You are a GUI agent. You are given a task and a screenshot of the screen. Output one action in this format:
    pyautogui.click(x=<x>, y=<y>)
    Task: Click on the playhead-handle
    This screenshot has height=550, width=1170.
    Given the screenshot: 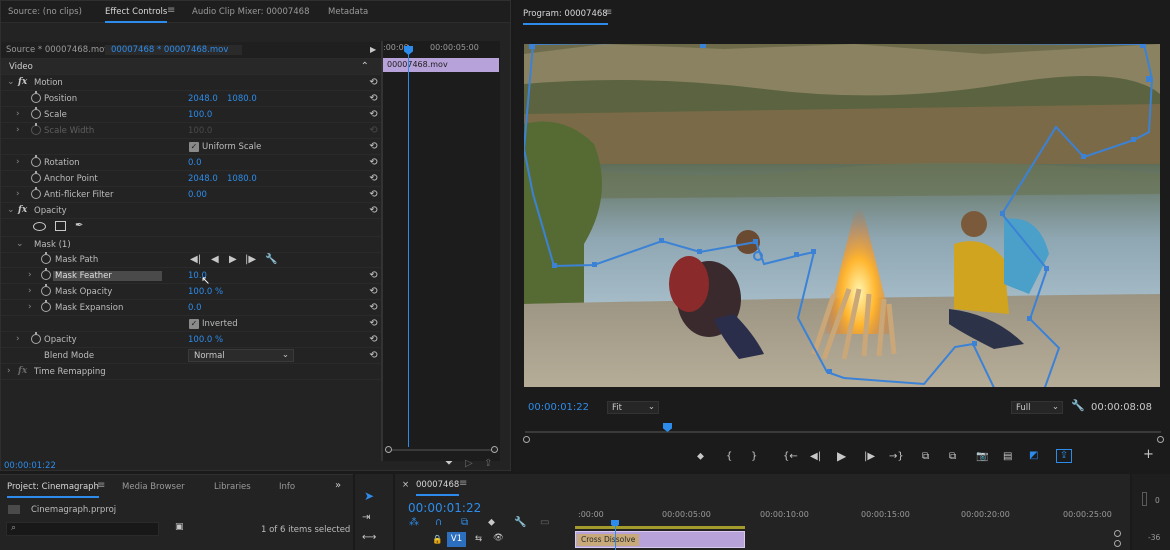 What is the action you would take?
    pyautogui.click(x=408, y=50)
    